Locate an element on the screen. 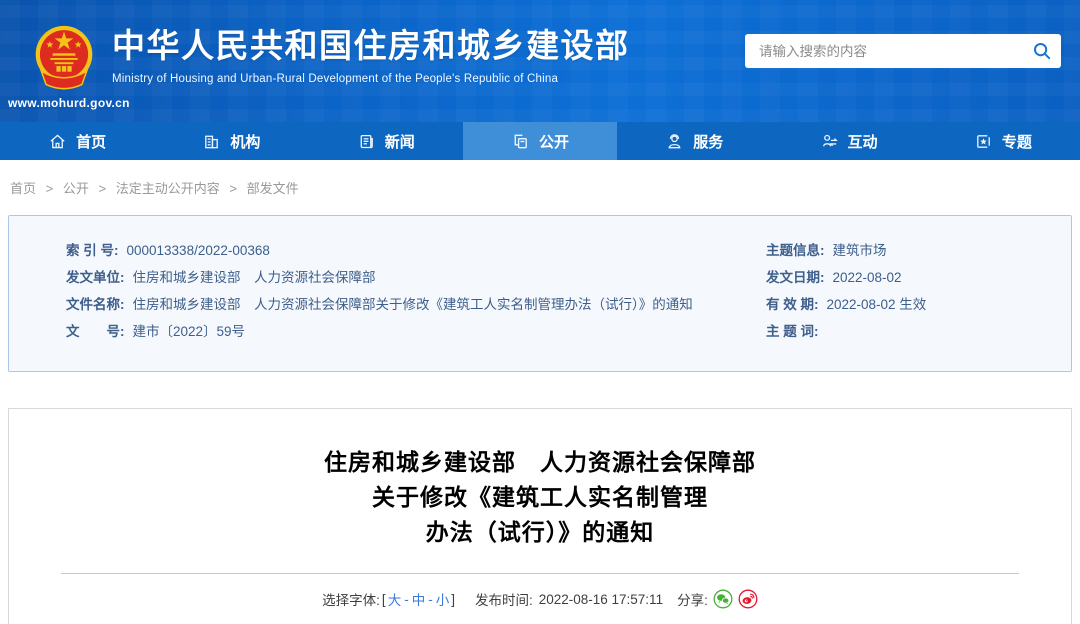  info-value: 2022-08-02 生效 is located at coordinates (876, 304).